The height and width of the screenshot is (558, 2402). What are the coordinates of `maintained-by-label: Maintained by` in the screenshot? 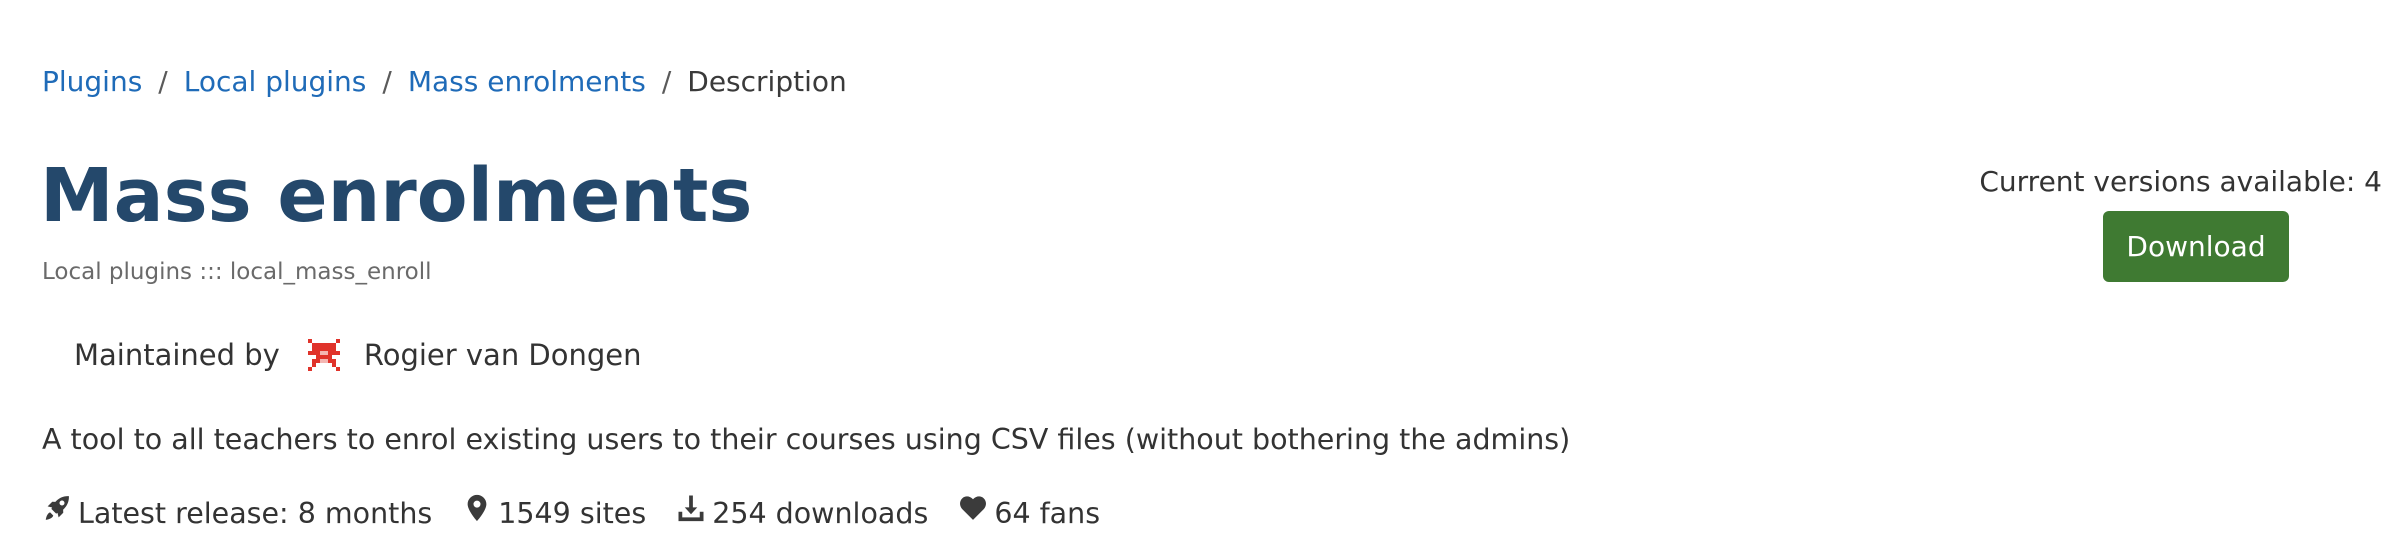 It's located at (177, 355).